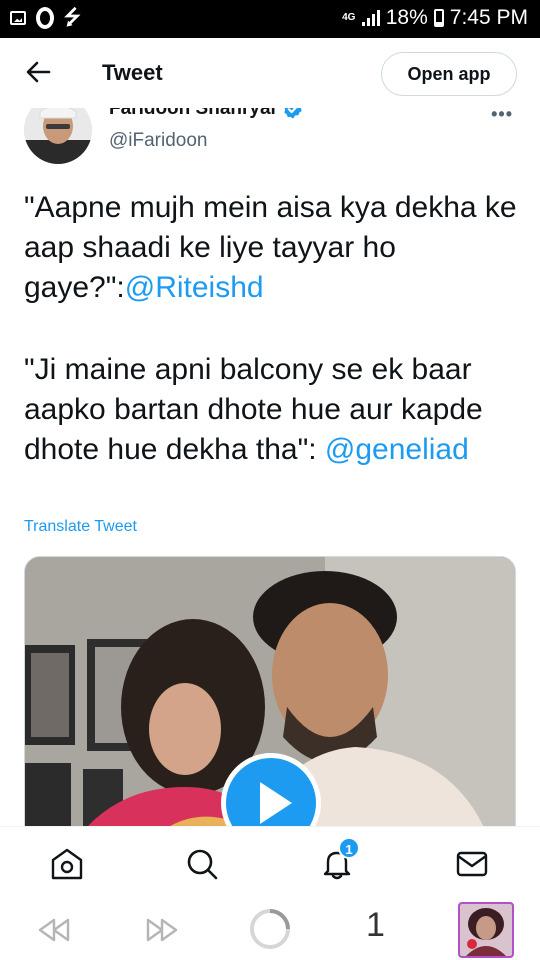 The image size is (540, 960). Describe the element at coordinates (449, 74) in the screenshot. I see `open-app-button: Open app` at that location.